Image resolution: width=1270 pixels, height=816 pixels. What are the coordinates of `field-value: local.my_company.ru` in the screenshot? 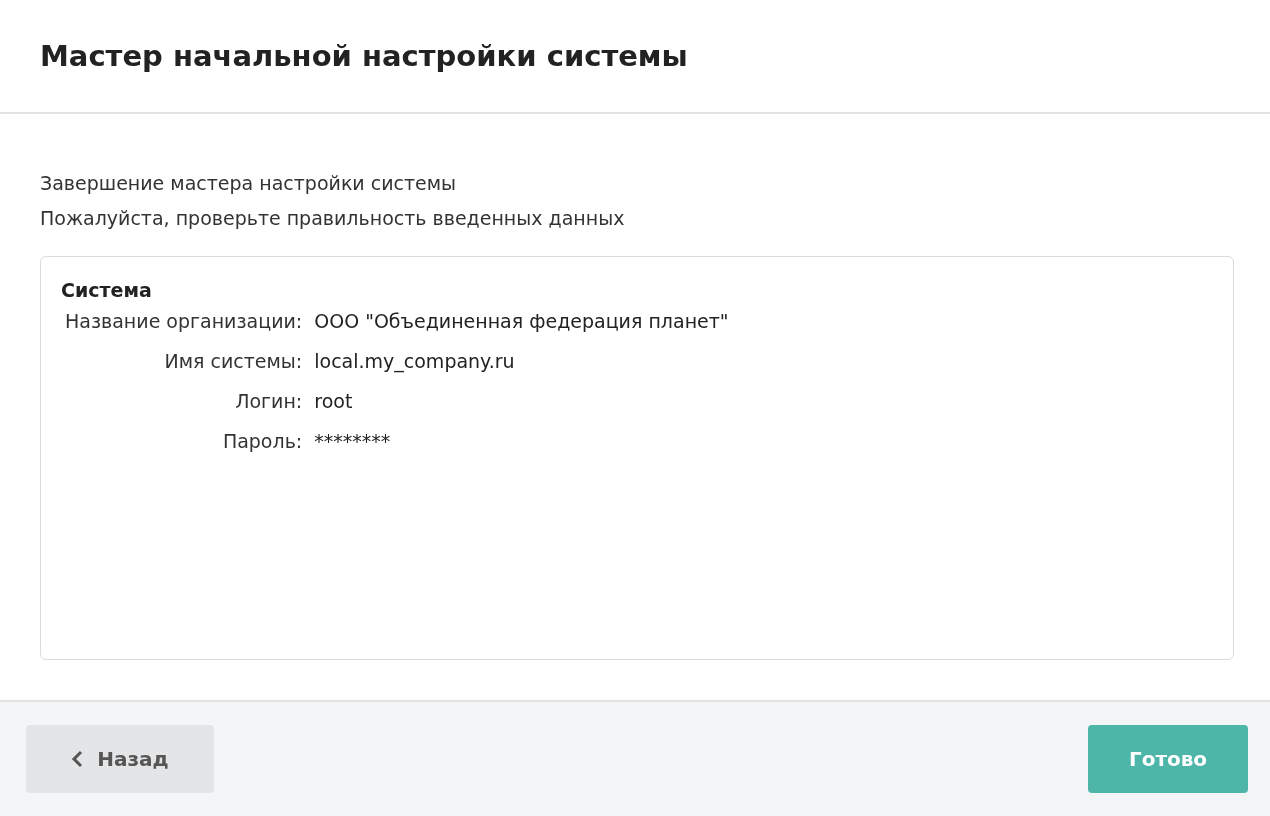 It's located at (415, 362).